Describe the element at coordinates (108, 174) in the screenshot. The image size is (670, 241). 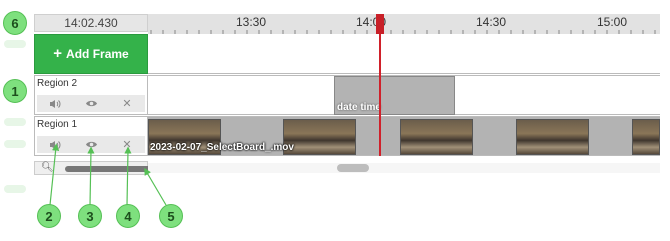
I see `callout-arrows` at that location.